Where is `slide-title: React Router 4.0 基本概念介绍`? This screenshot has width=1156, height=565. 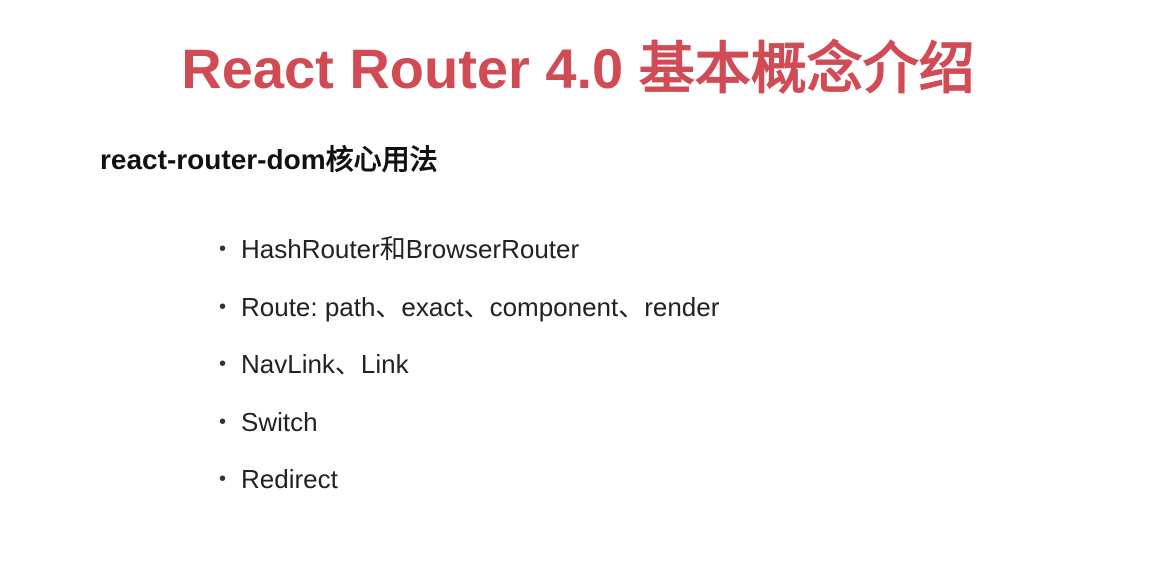 slide-title: React Router 4.0 基本概念介绍 is located at coordinates (578, 68).